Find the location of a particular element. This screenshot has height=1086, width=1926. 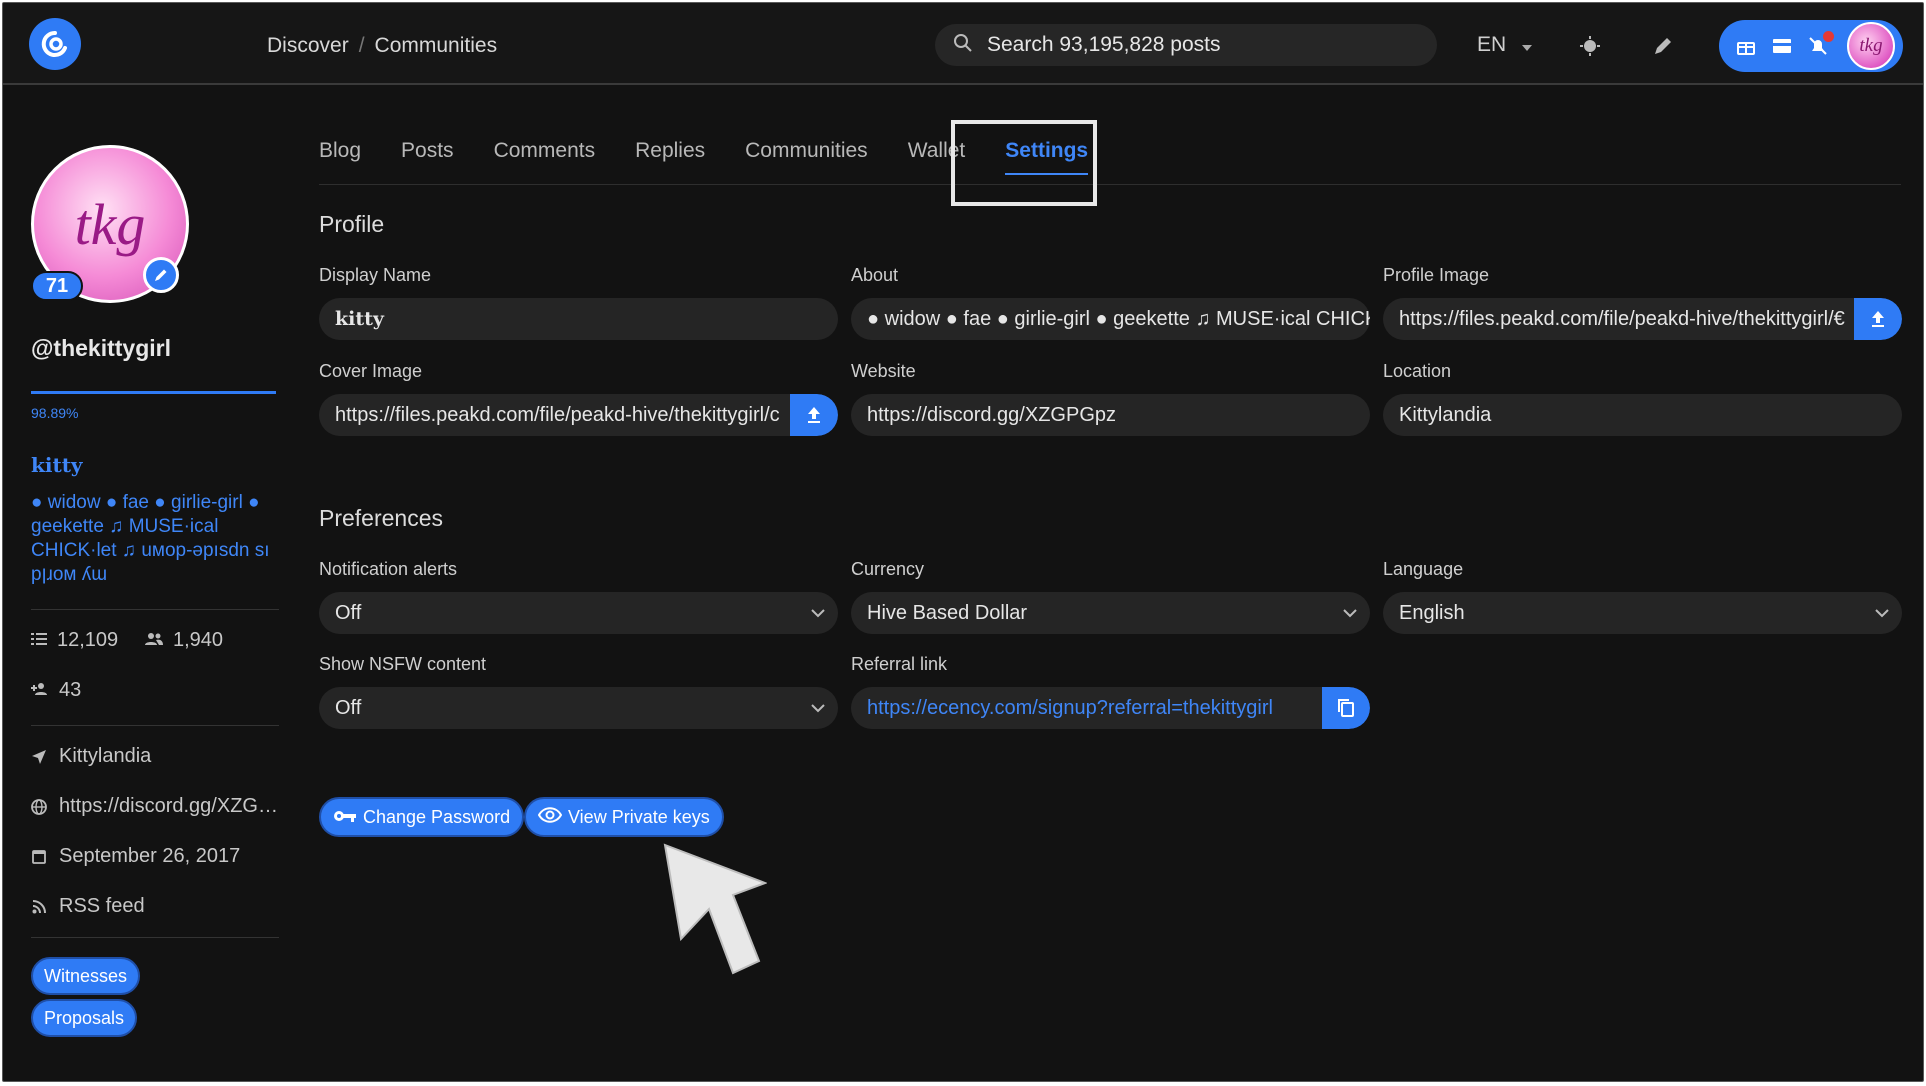

profile-image-box is located at coordinates (1642, 319).